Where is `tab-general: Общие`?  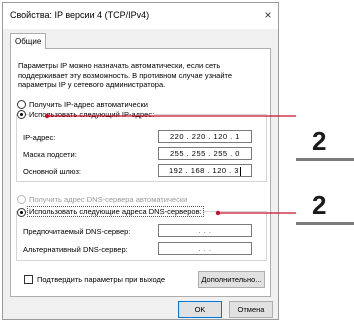
tab-general: Общие is located at coordinates (28, 41).